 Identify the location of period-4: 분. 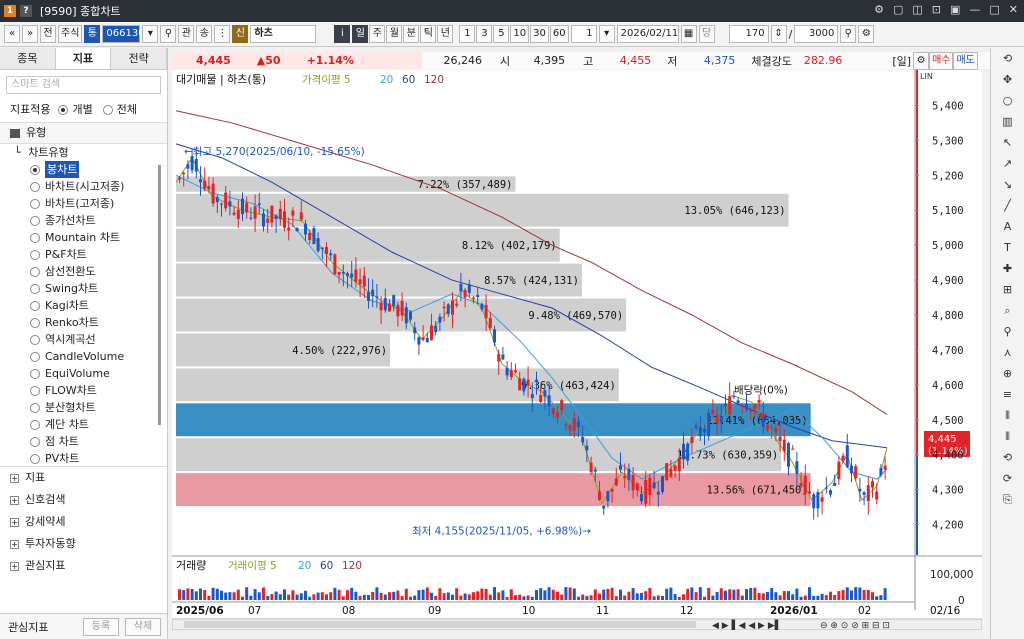
(411, 34).